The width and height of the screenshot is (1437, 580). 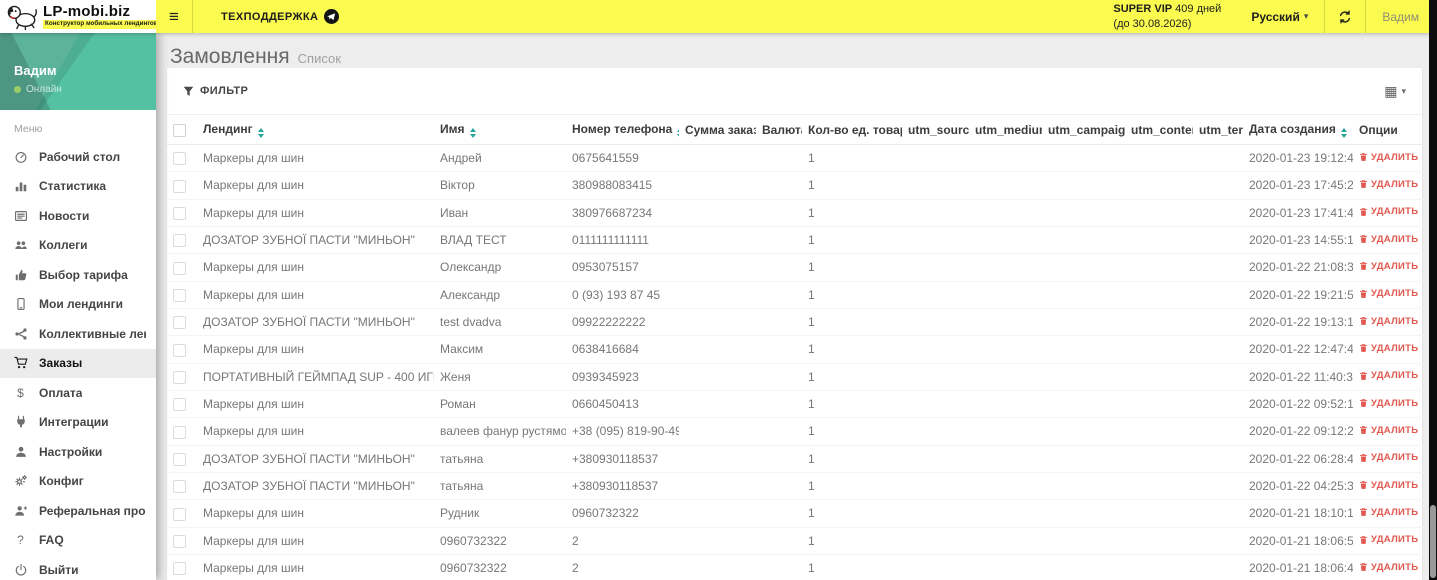 What do you see at coordinates (315, 322) in the screenshot?
I see `cell: ДОЗАТОР ЗУБНОЇ ПАСТИ "МИНЬОН"` at bounding box center [315, 322].